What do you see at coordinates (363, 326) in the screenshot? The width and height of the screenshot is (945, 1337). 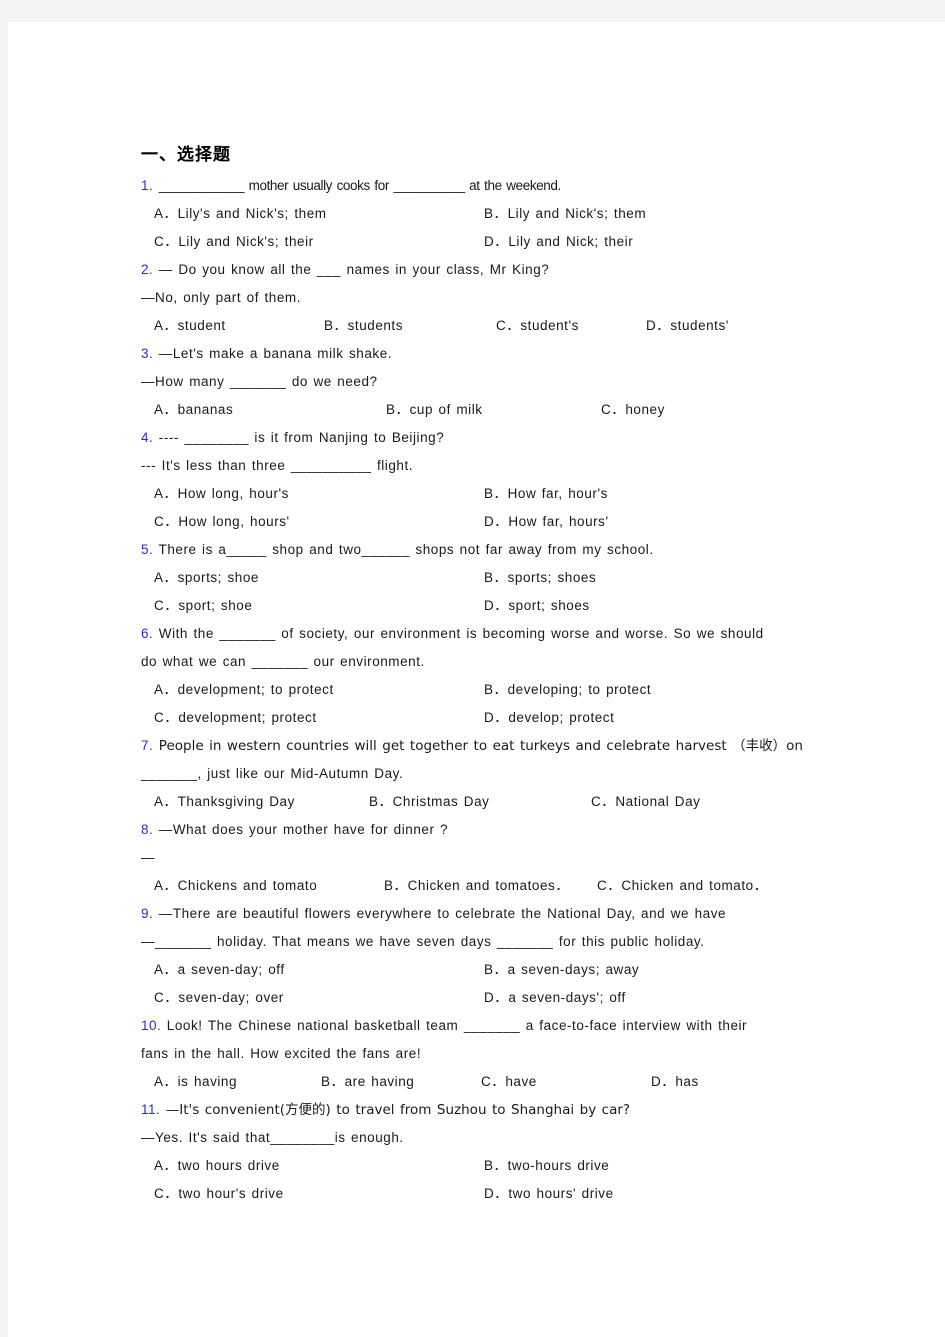 I see `option-b: B．students` at bounding box center [363, 326].